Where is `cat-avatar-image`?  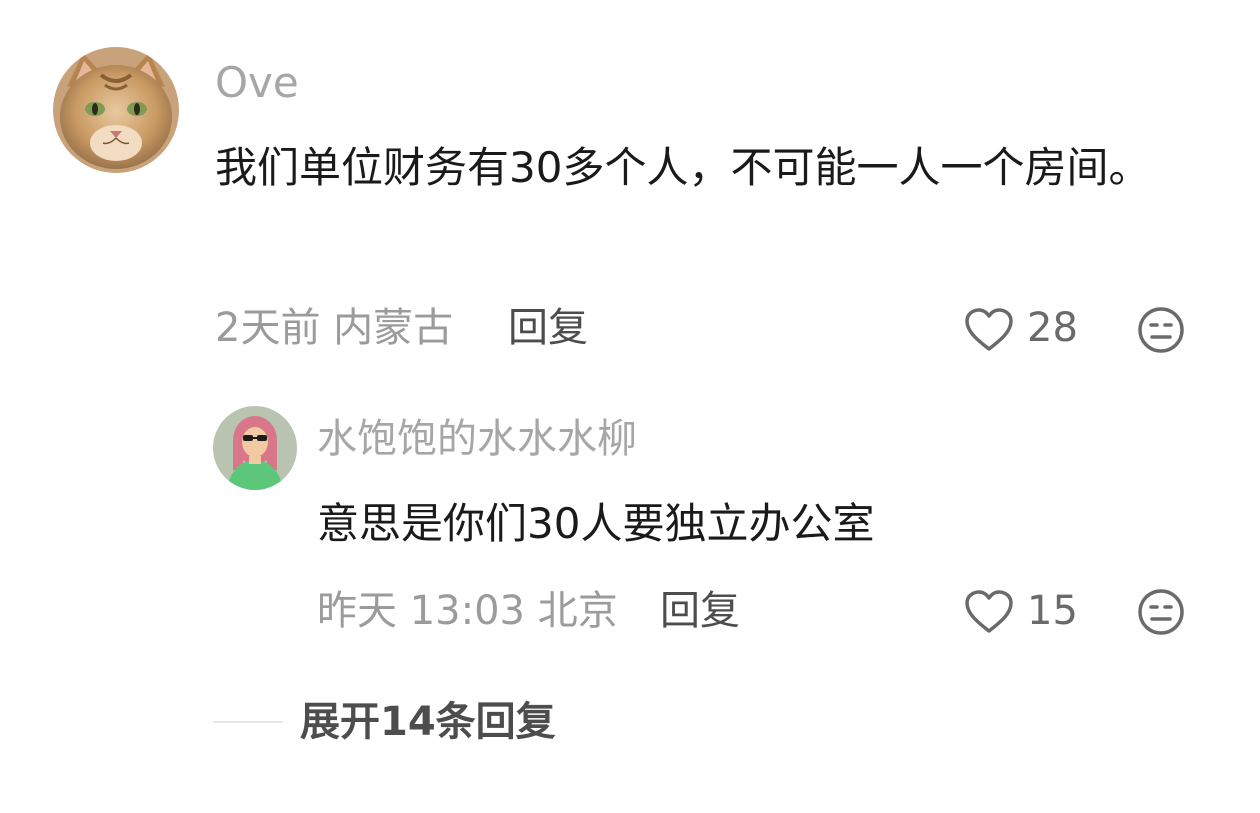
cat-avatar-image is located at coordinates (116, 110).